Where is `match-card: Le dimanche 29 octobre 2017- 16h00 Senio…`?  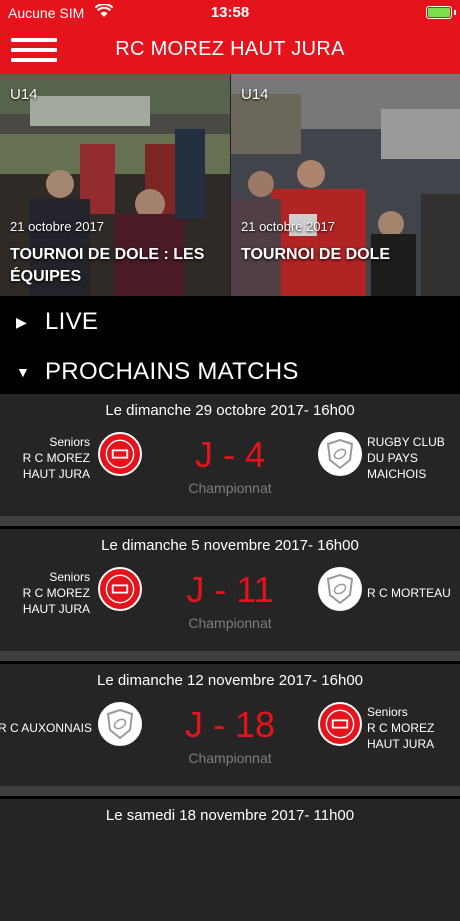
match-card: Le dimanche 29 octobre 2017- 16h00 Senio… is located at coordinates (230, 455).